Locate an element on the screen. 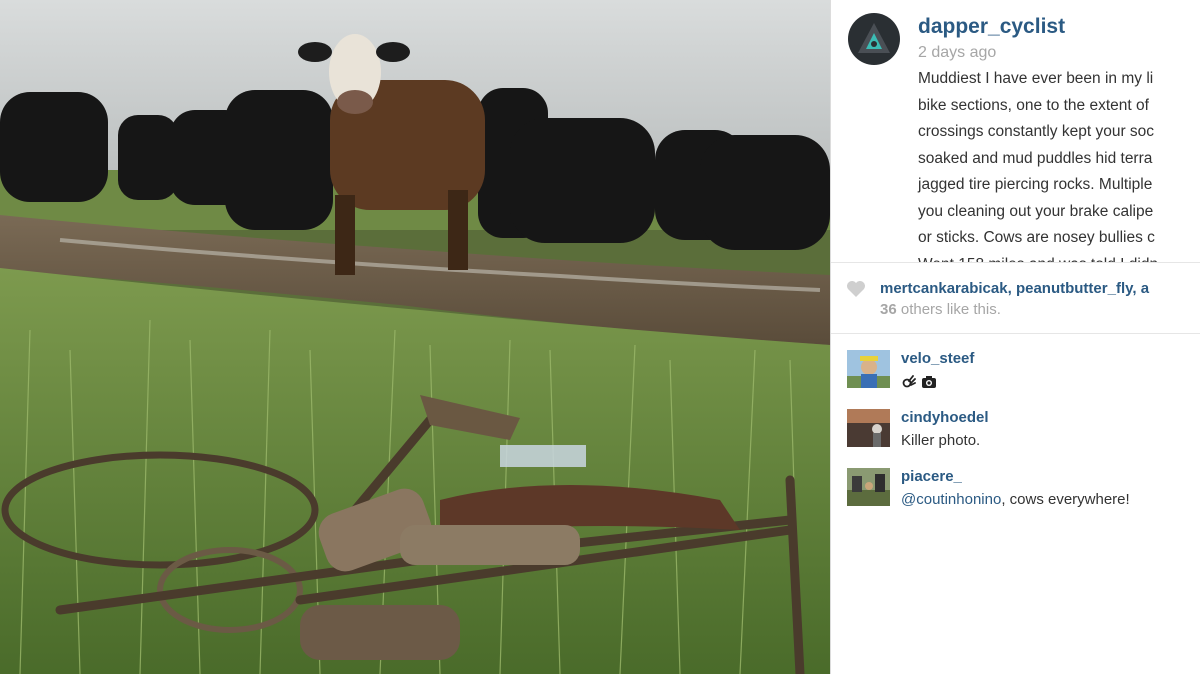  likers-list: mertcankarabicak, peanutbutter_fly, a is located at coordinates (1014, 288).